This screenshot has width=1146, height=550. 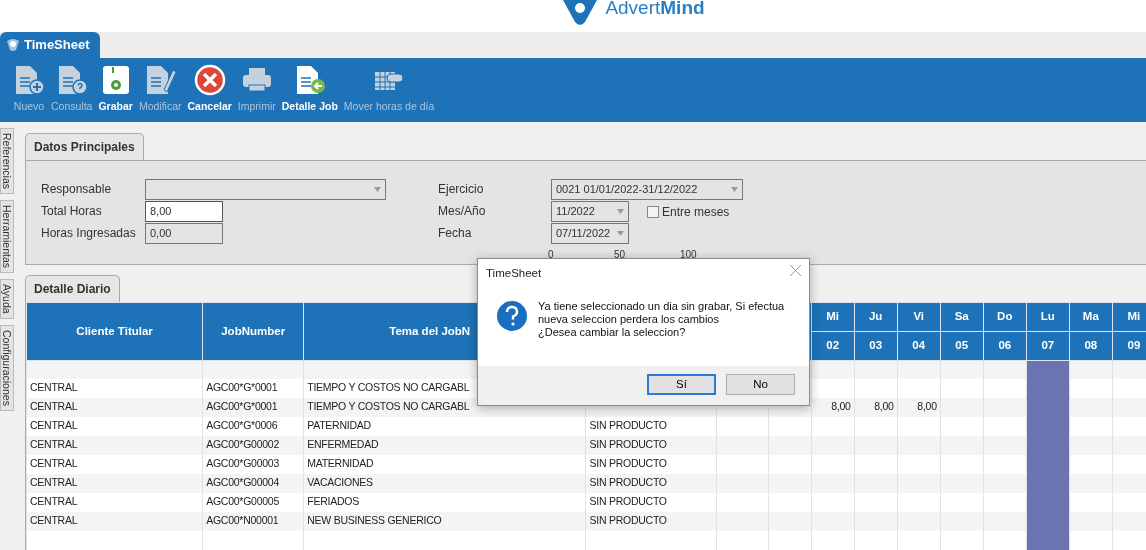 I want to click on scale-label: 100, so click(x=689, y=255).